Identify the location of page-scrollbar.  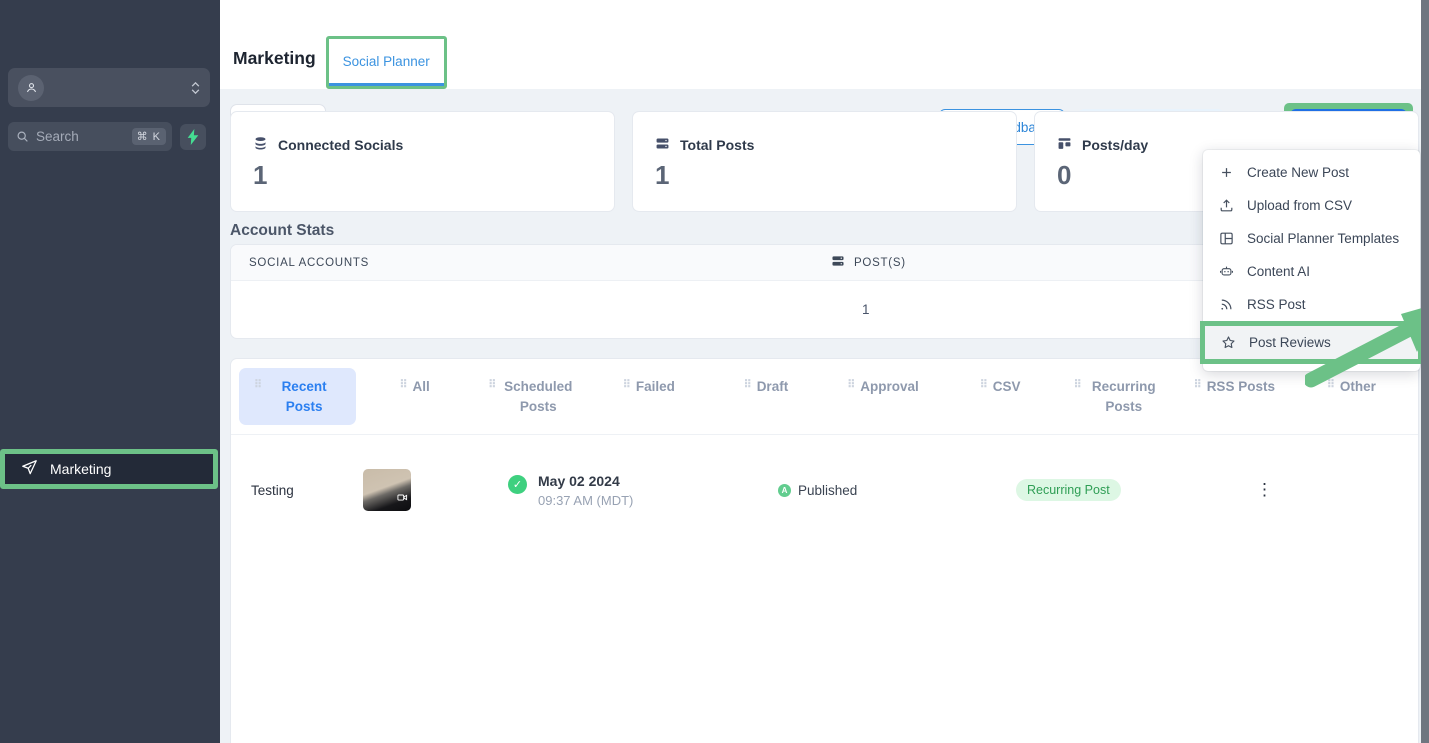
(1425, 371).